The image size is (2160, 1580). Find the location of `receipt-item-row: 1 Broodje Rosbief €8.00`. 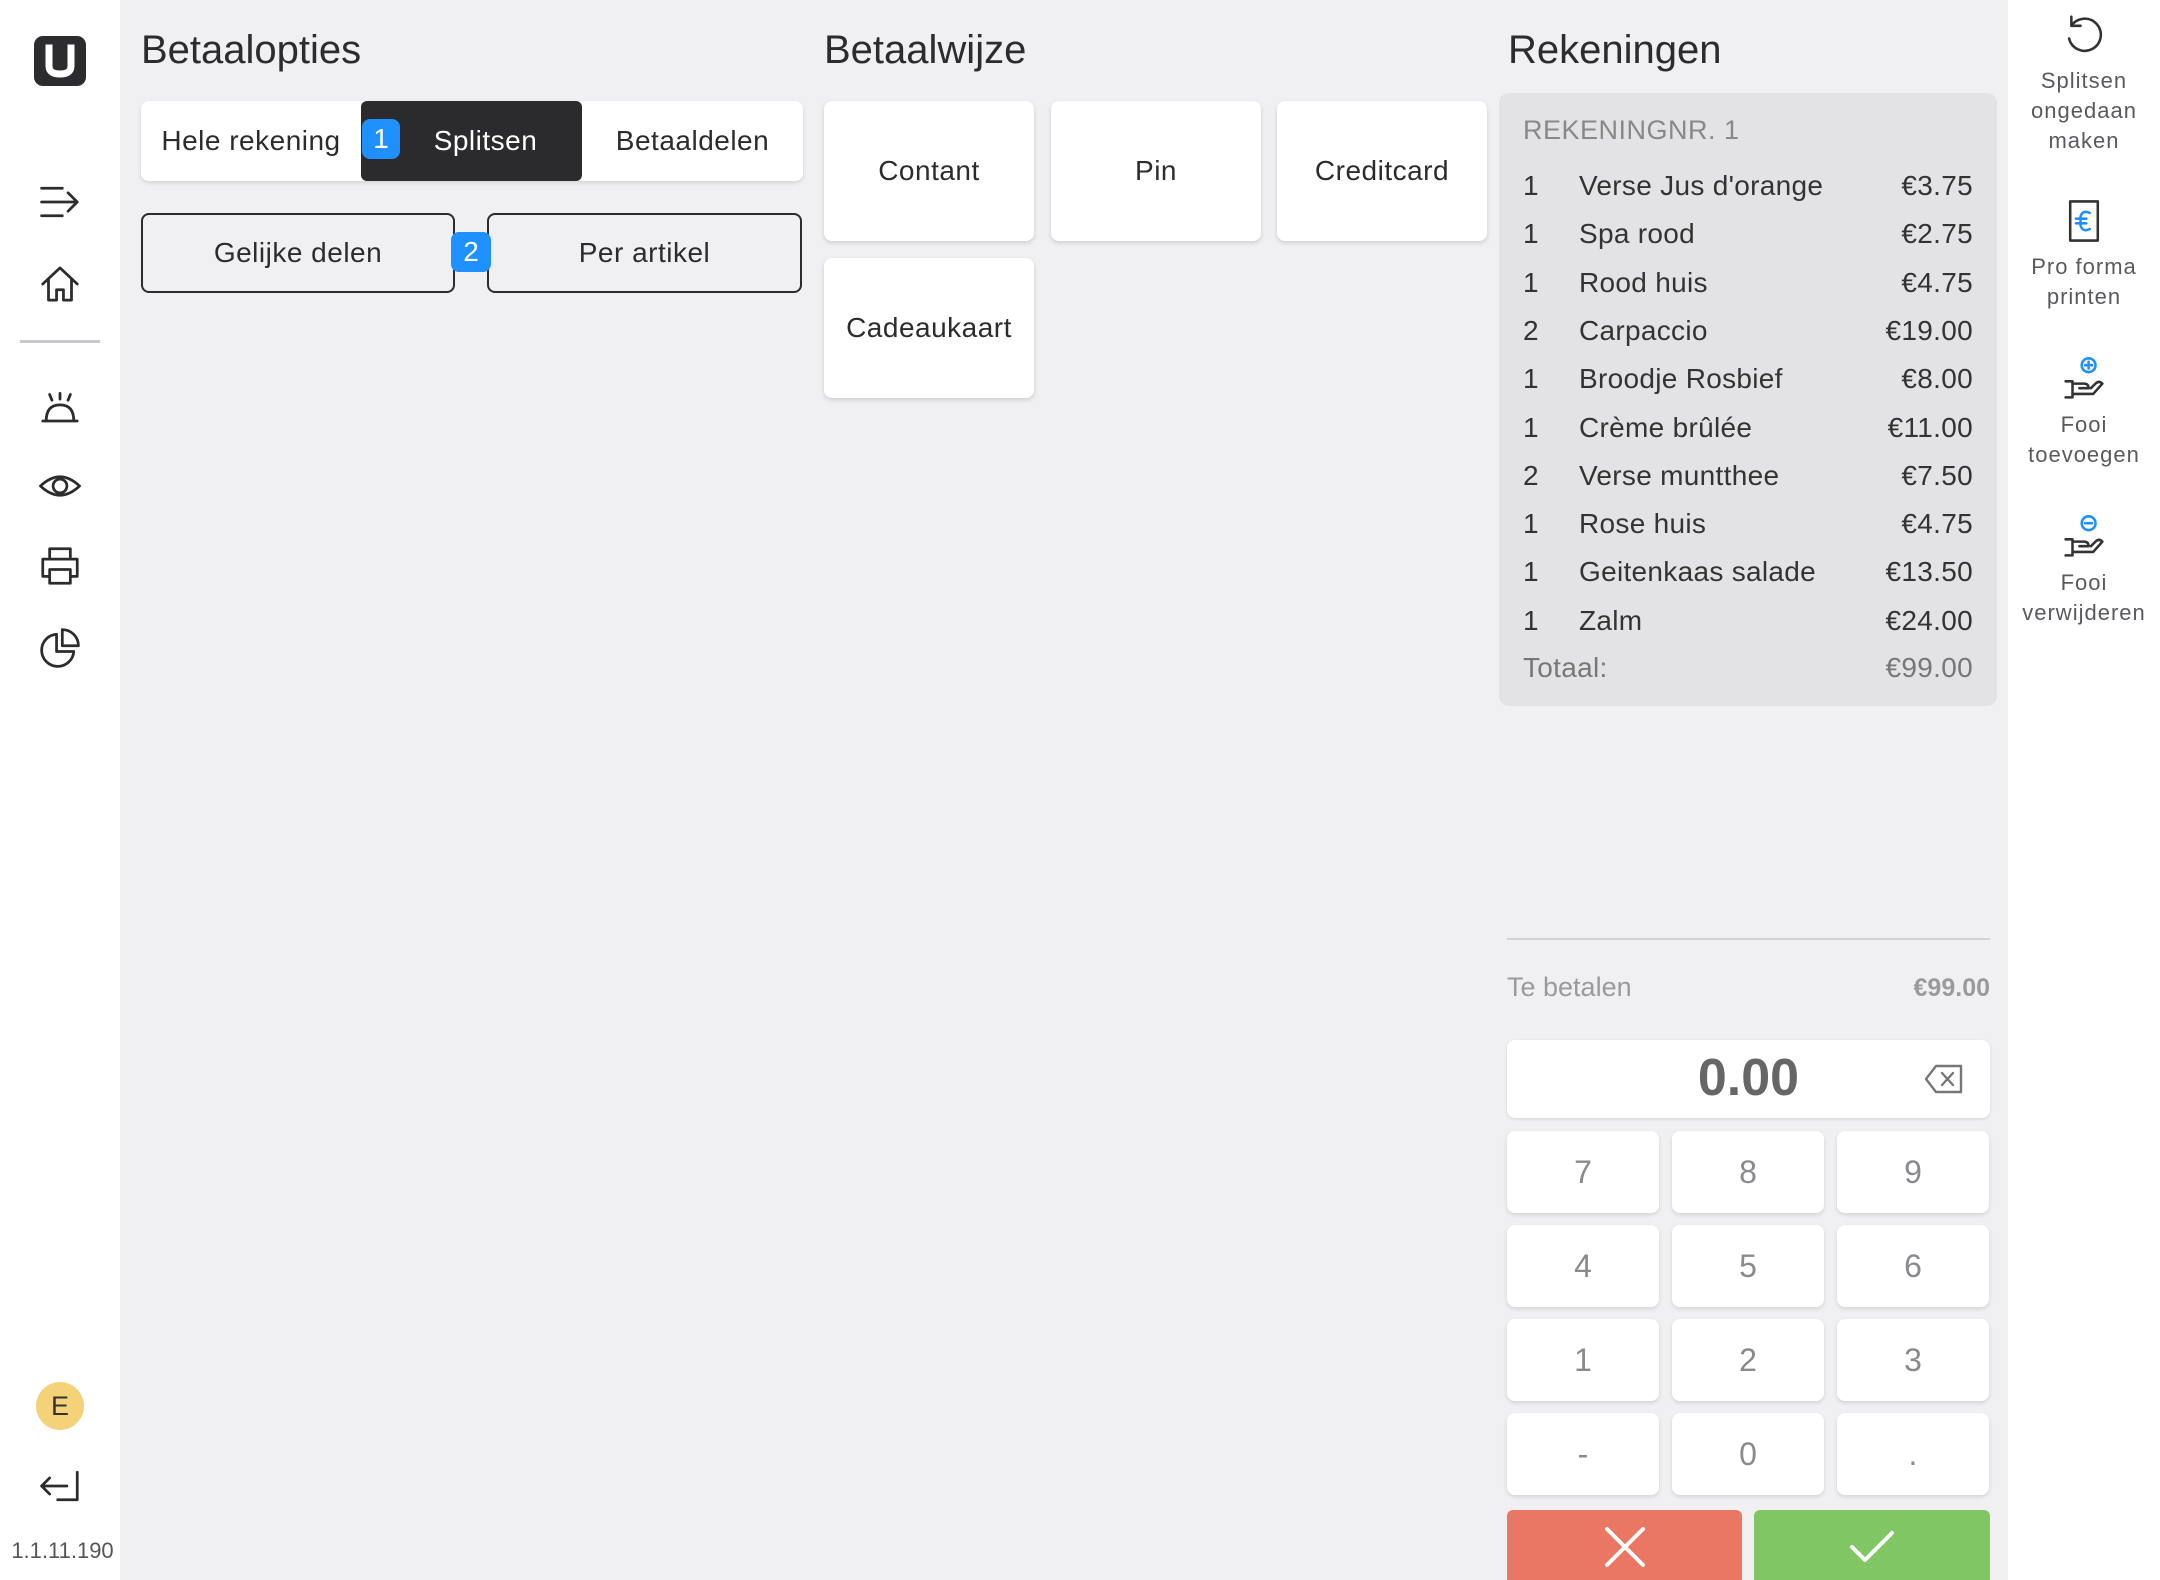

receipt-item-row: 1 Broodje Rosbief €8.00 is located at coordinates (1748, 387).